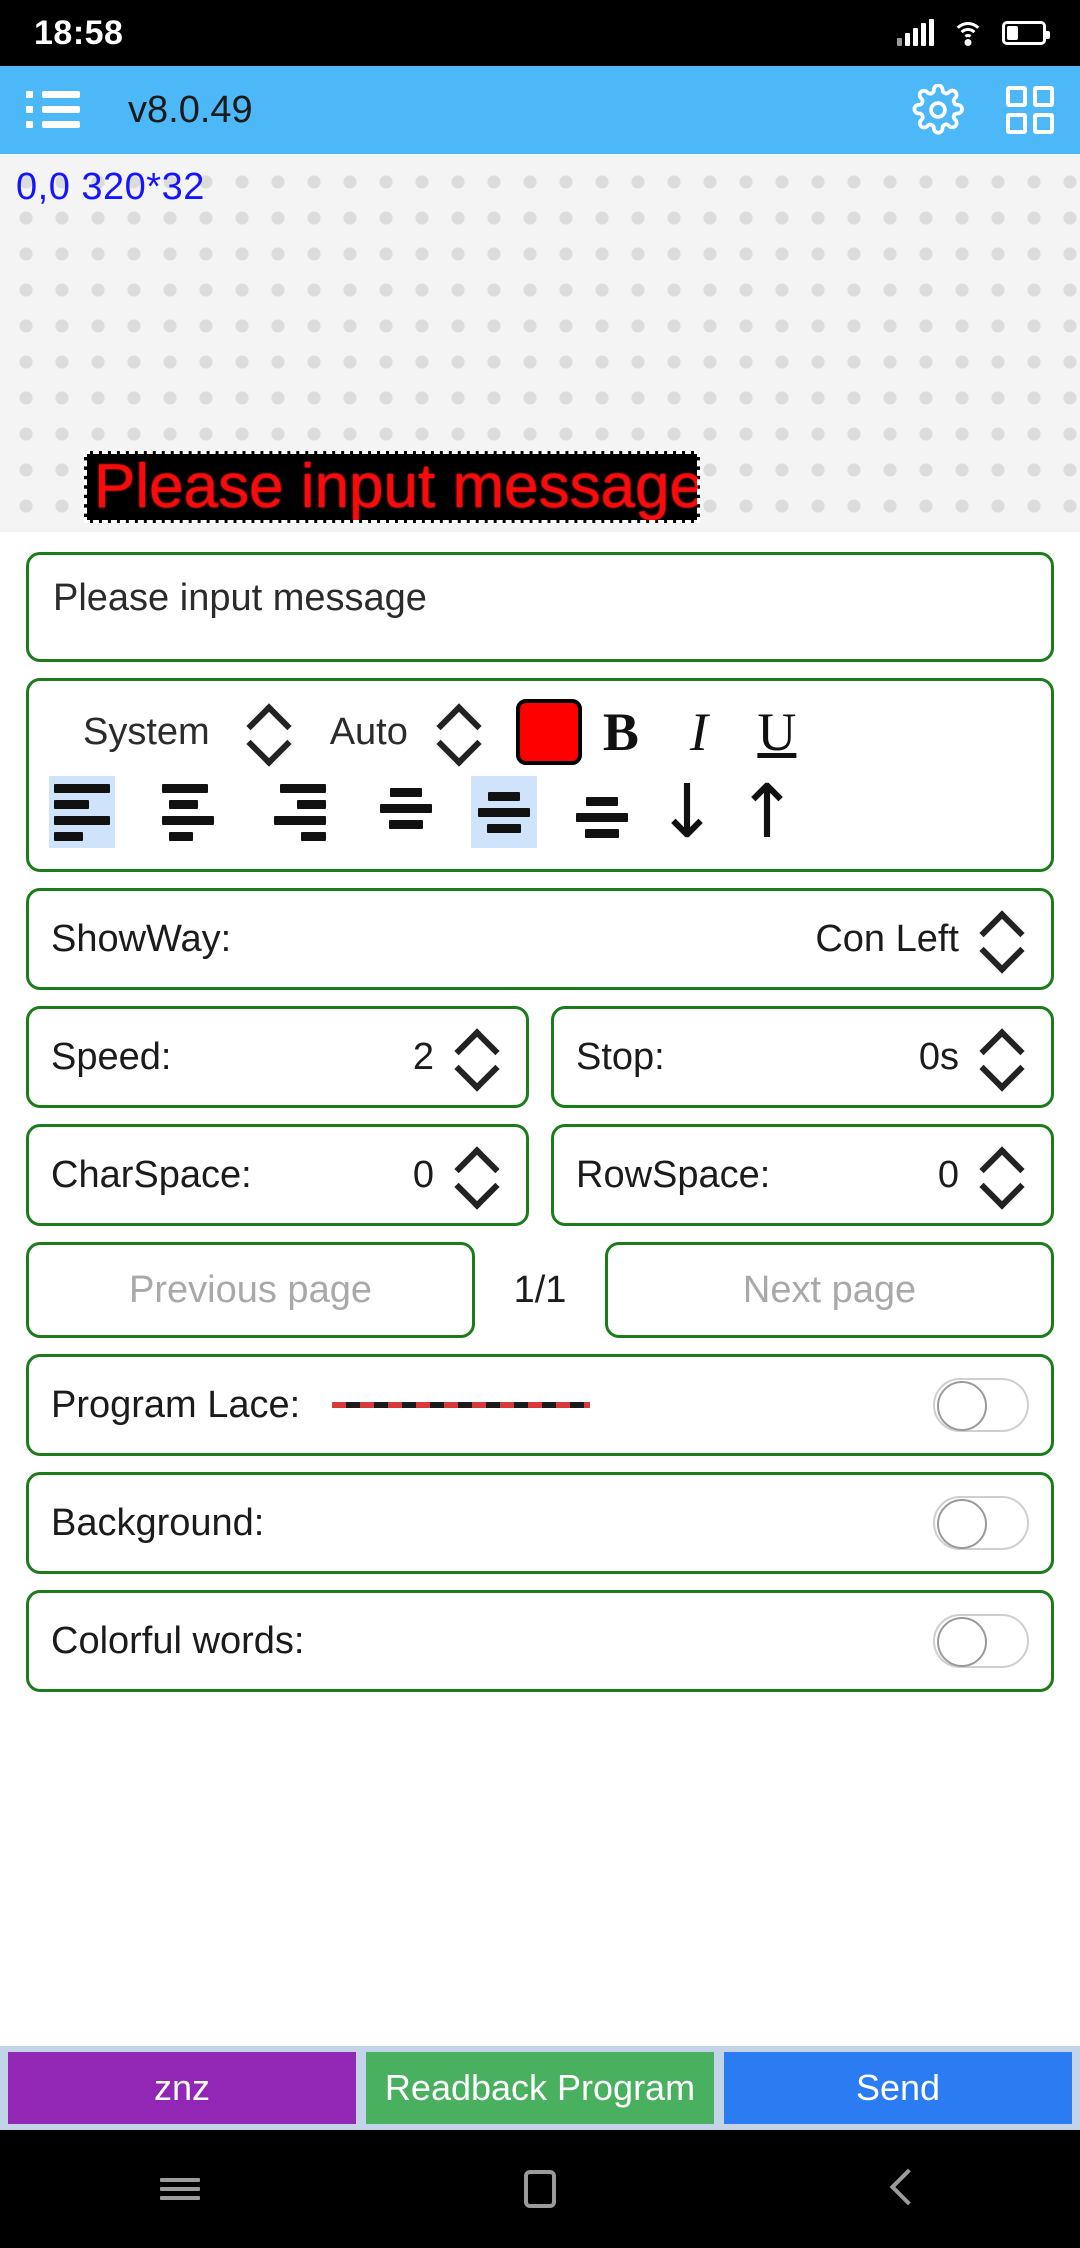 The width and height of the screenshot is (1080, 2248). Describe the element at coordinates (948, 1175) in the screenshot. I see `rowspace-value: 0` at that location.